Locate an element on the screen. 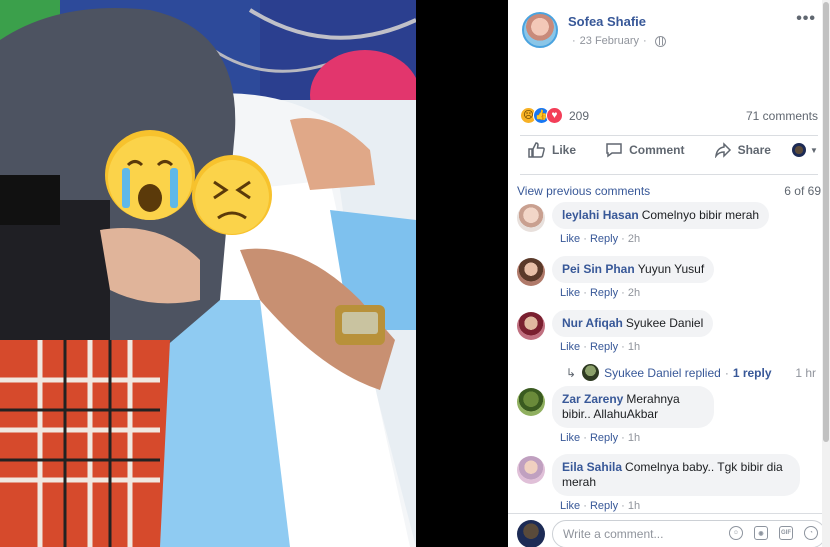  comment-bubble: Zar Zareny Merahnya bibir.. AllahuAkbar is located at coordinates (633, 407).